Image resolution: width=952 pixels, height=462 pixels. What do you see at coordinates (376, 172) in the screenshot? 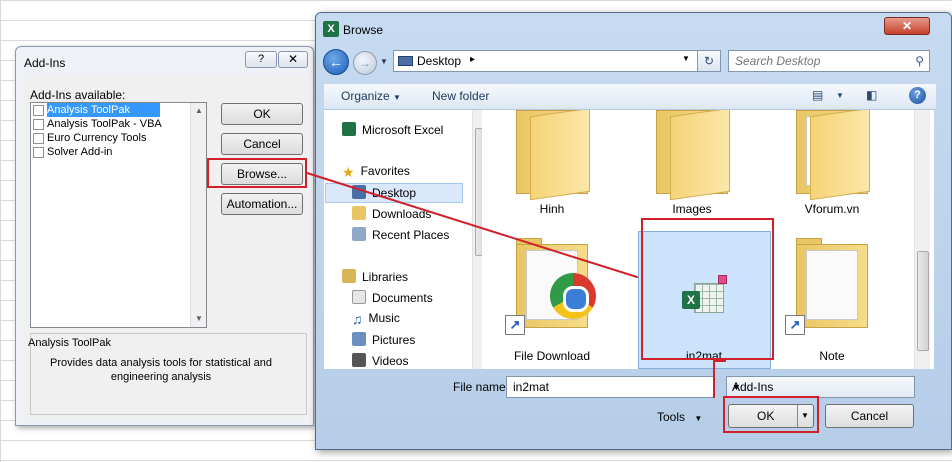
I see `nav-item-favorites: ★ Favorites` at bounding box center [376, 172].